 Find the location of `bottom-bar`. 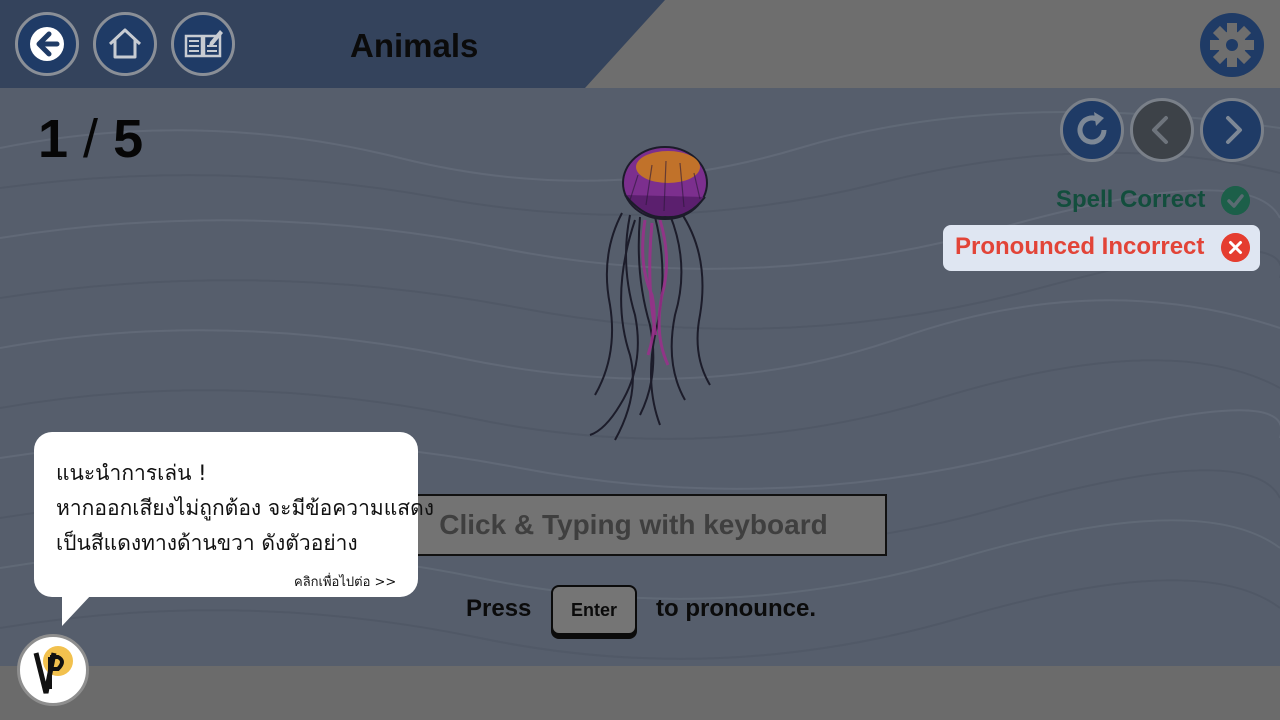

bottom-bar is located at coordinates (640, 693).